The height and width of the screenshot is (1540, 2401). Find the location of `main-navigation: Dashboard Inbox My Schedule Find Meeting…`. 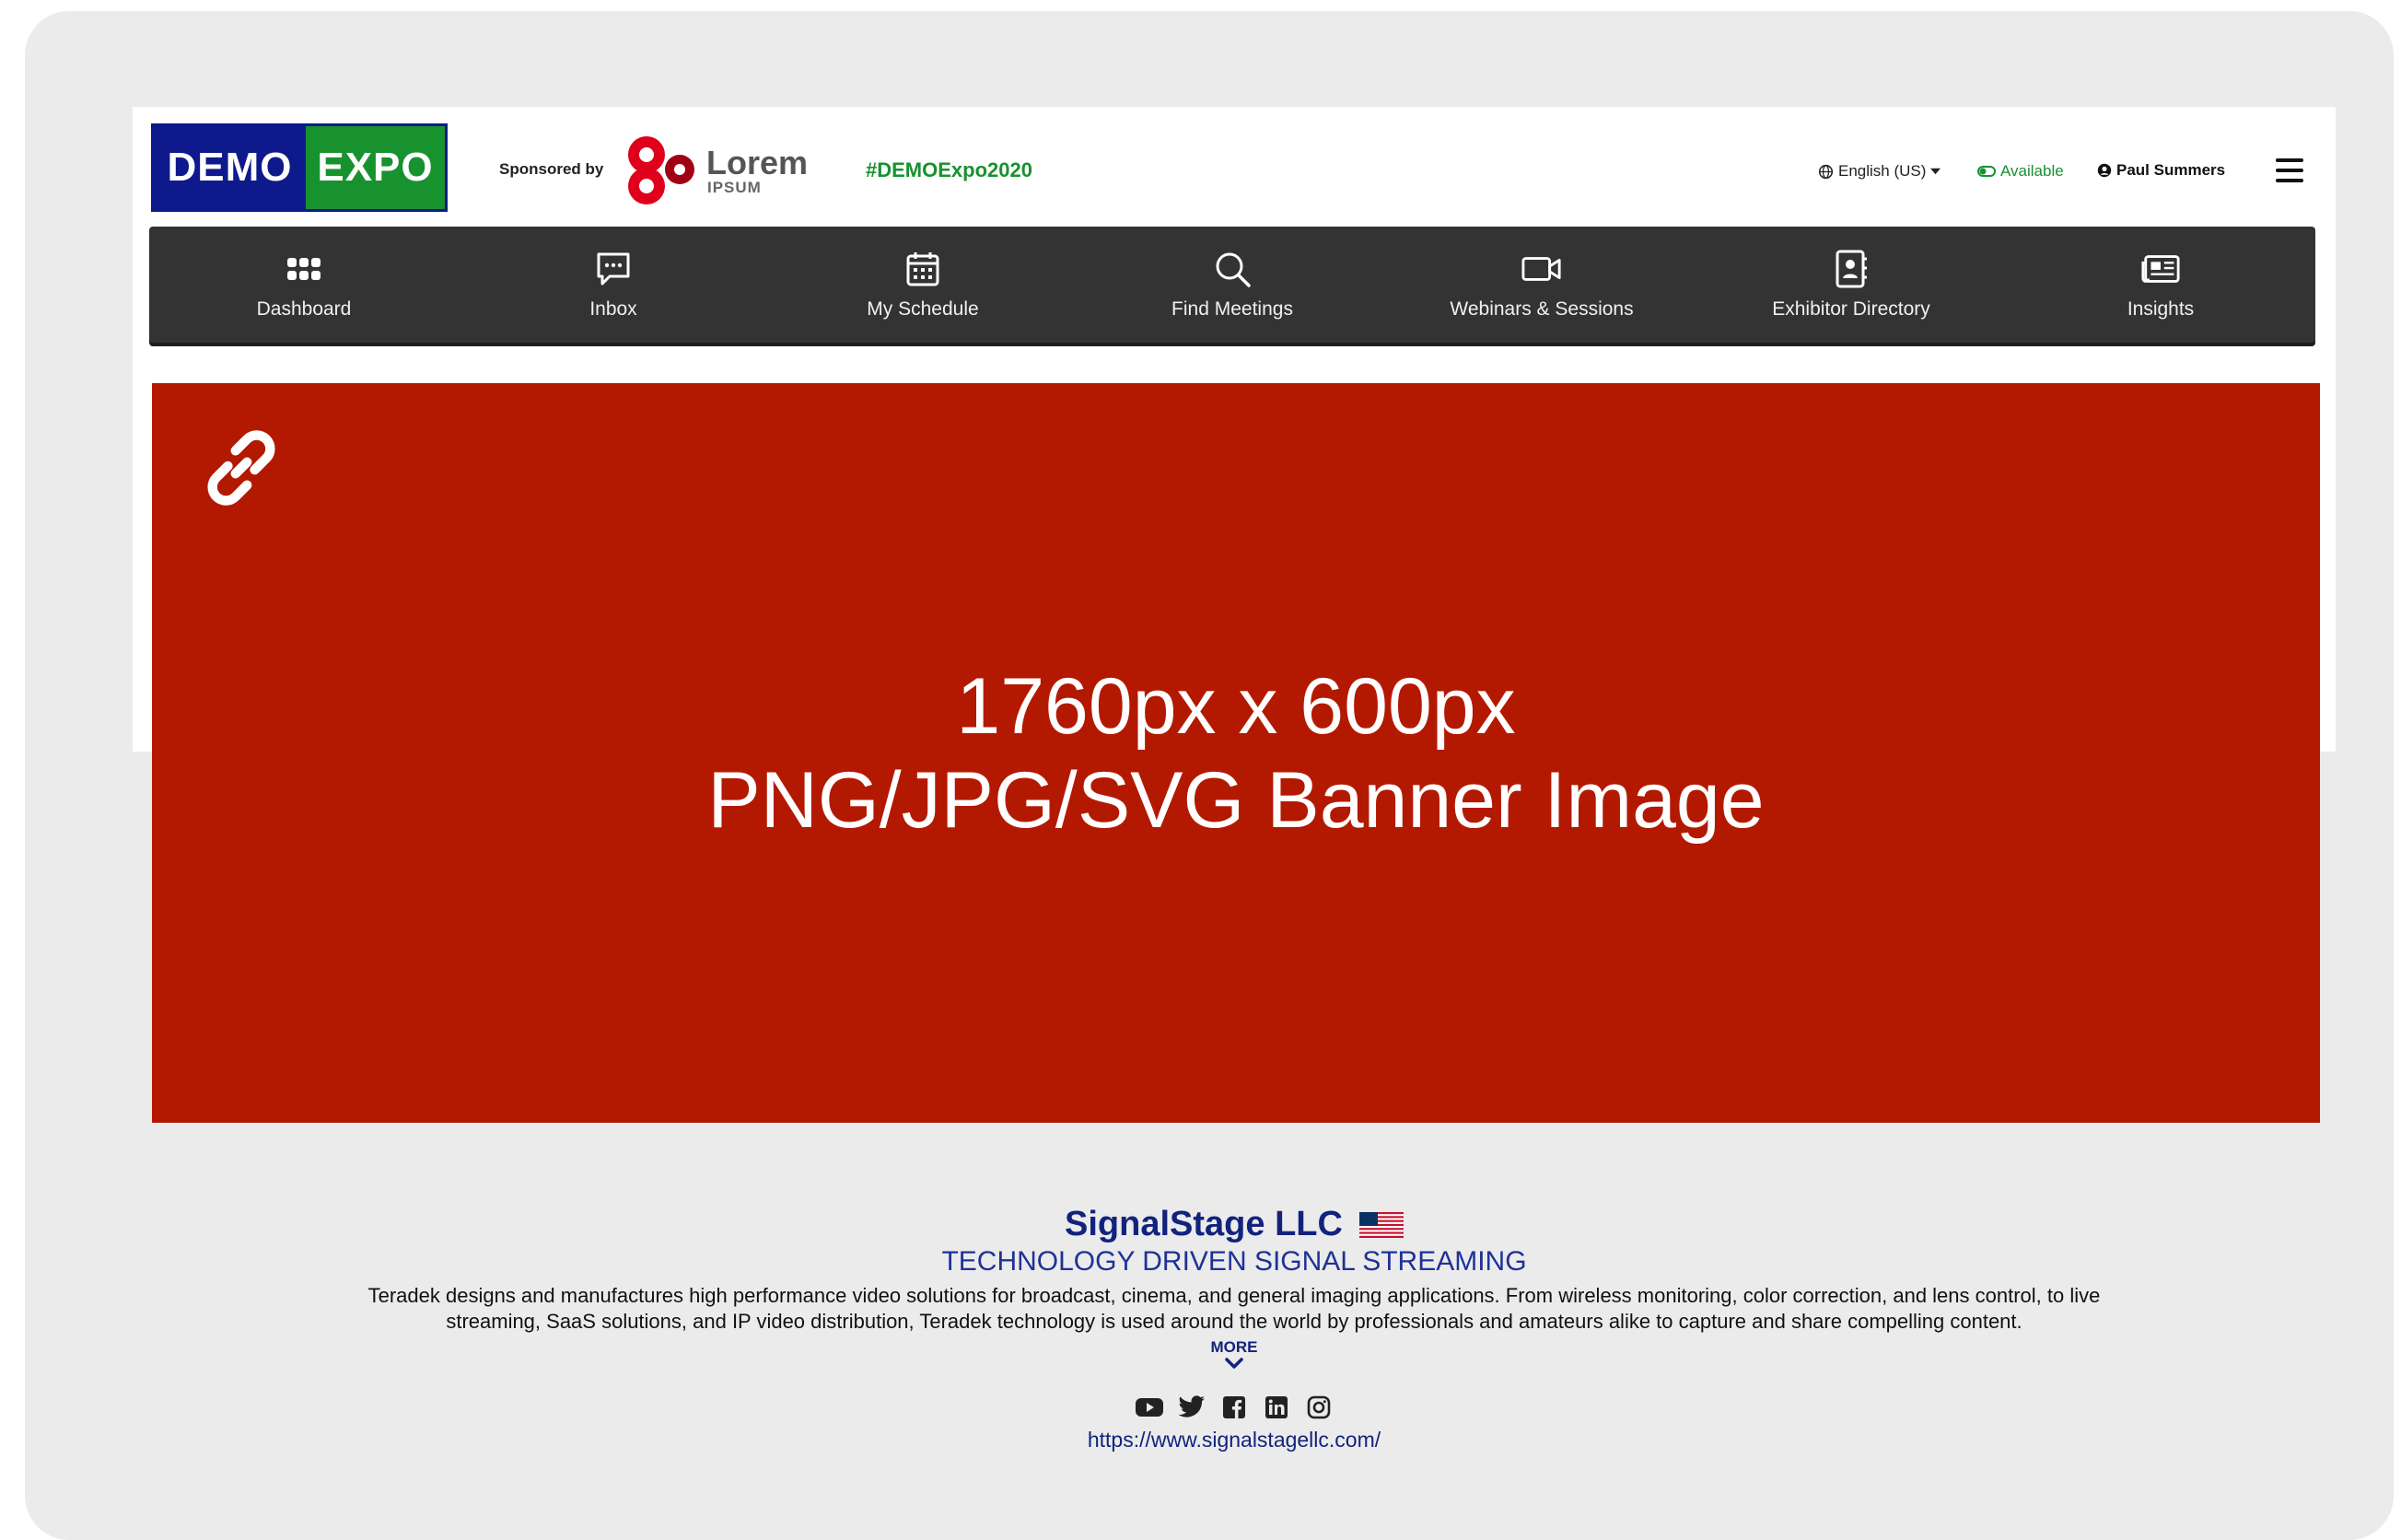

main-navigation: Dashboard Inbox My Schedule Find Meeting… is located at coordinates (1232, 285).